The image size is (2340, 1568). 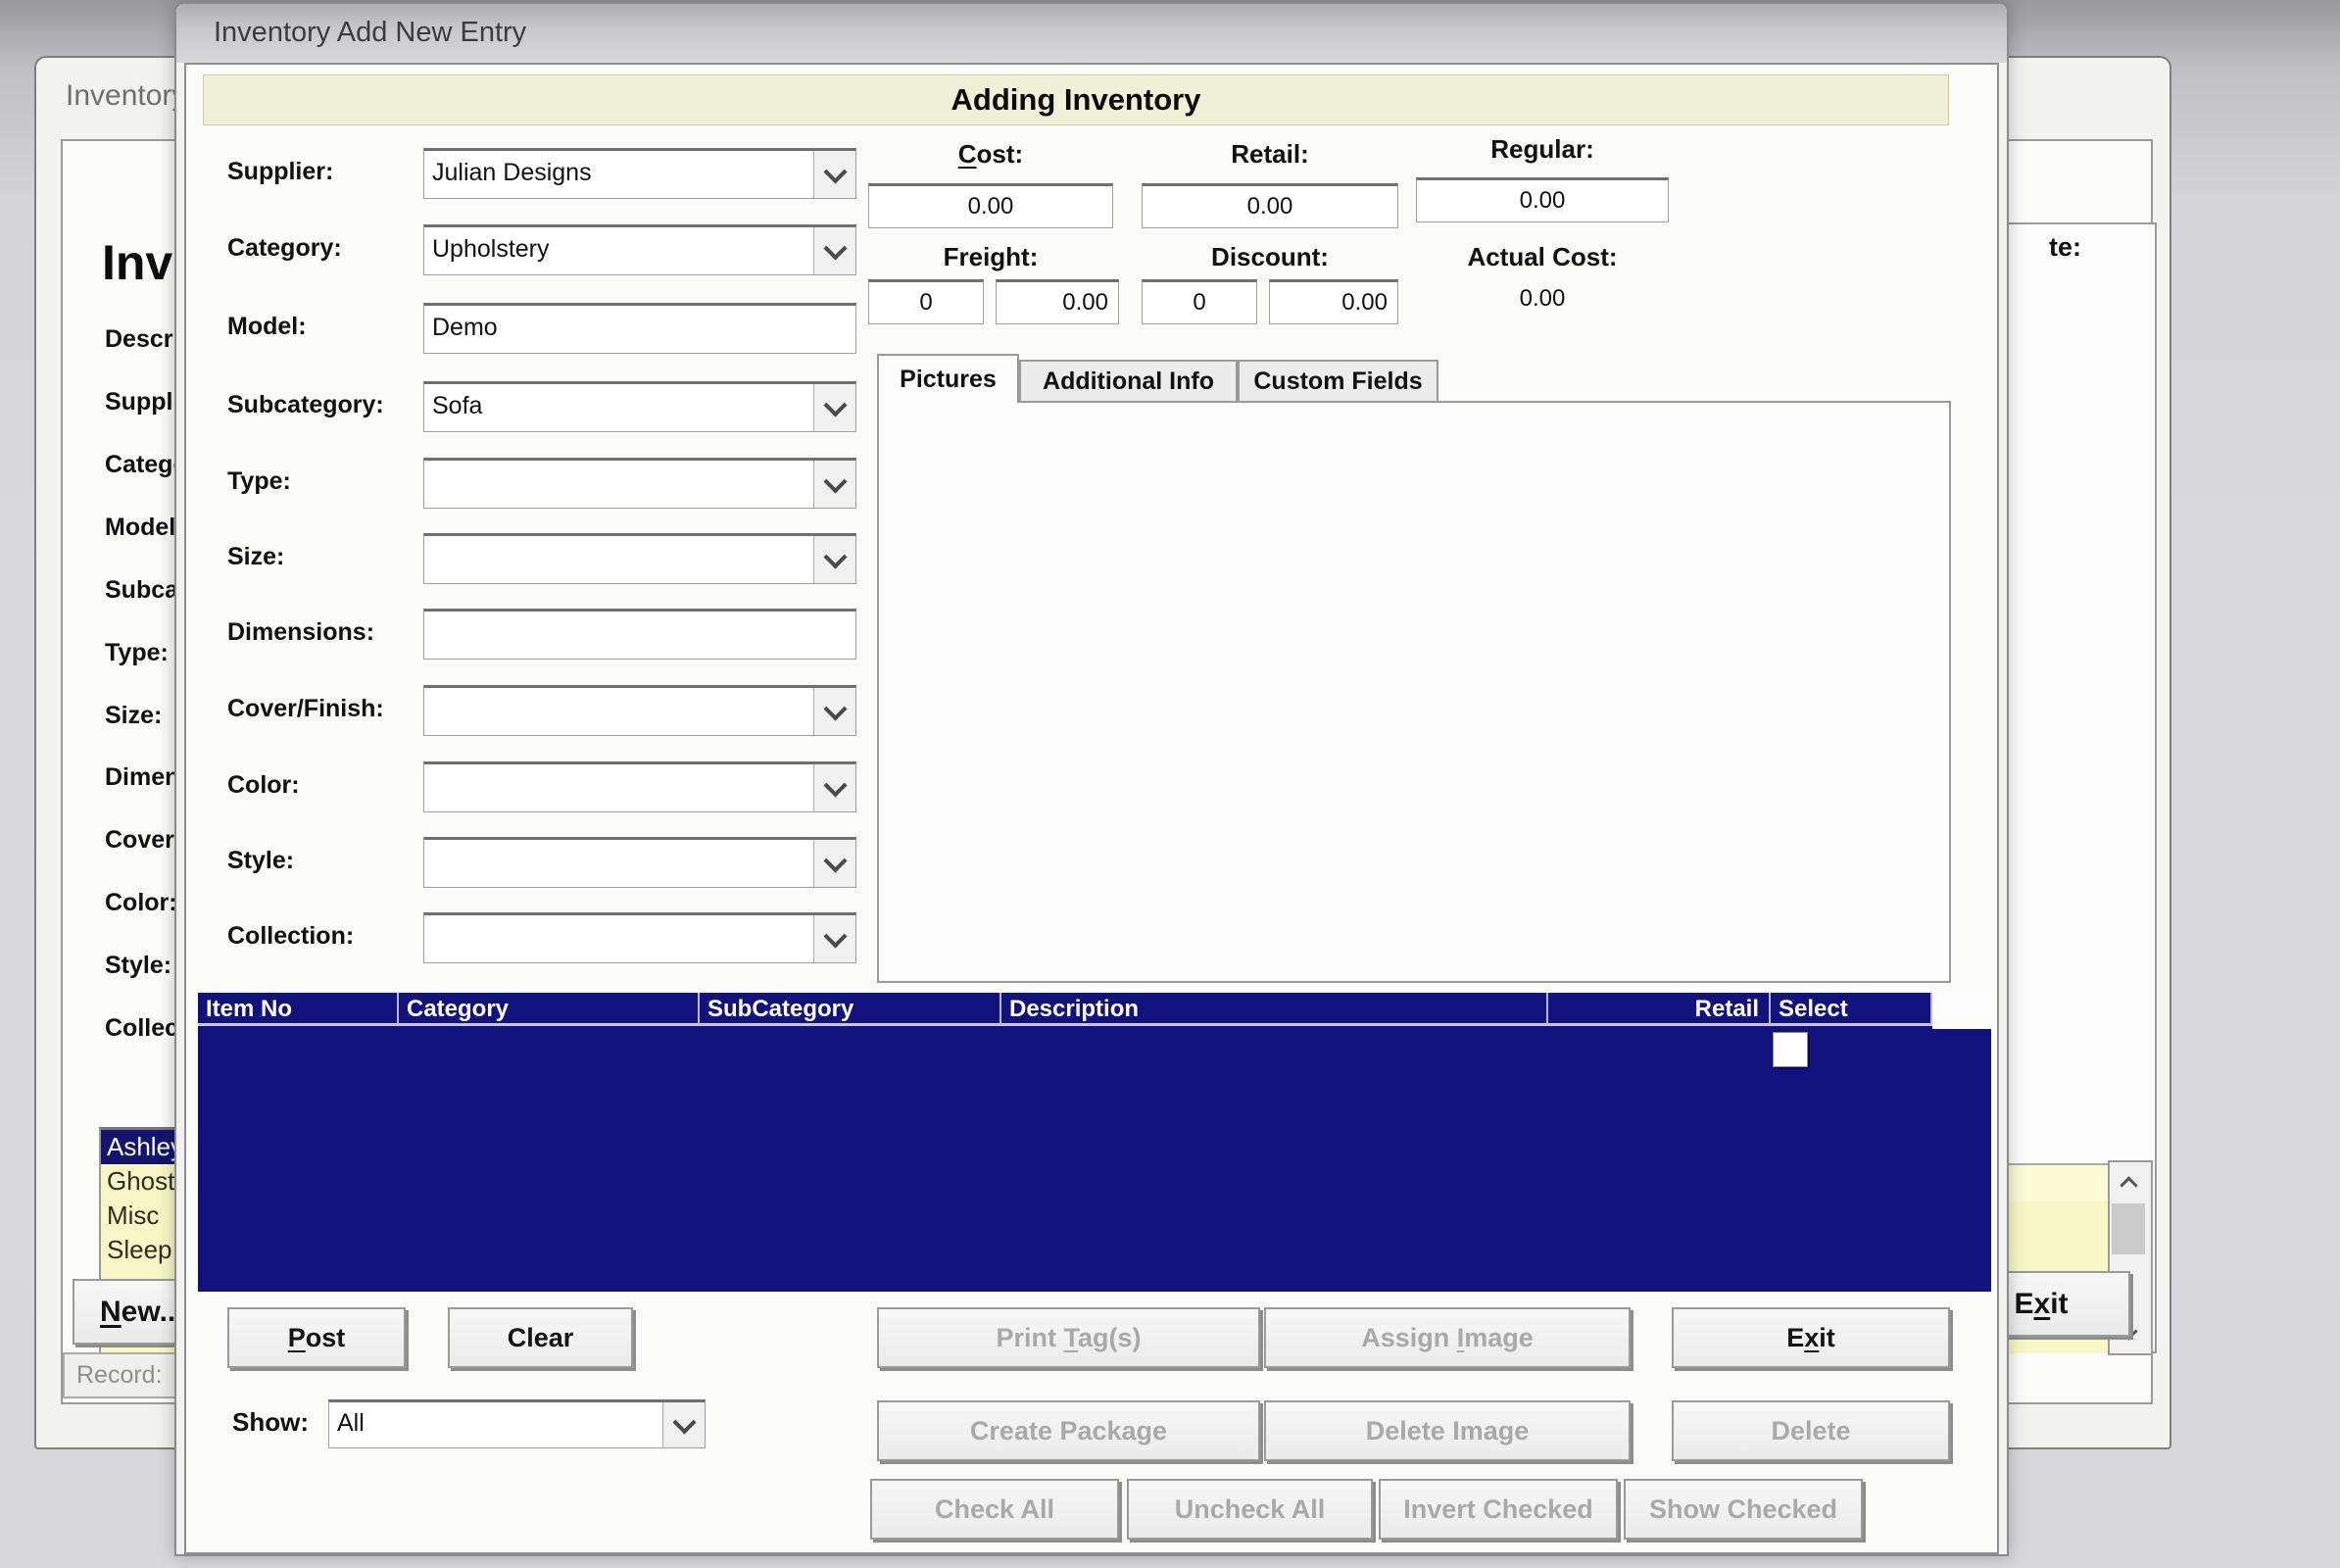 I want to click on freight-pct-value: 0, so click(x=926, y=302).